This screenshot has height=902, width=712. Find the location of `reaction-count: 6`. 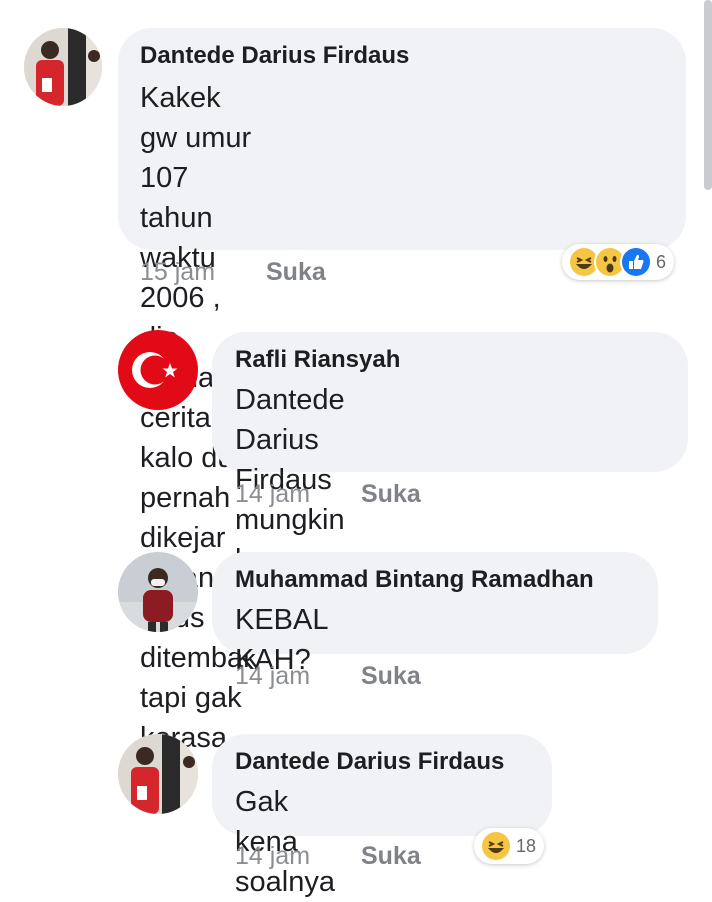

reaction-count: 6 is located at coordinates (661, 261).